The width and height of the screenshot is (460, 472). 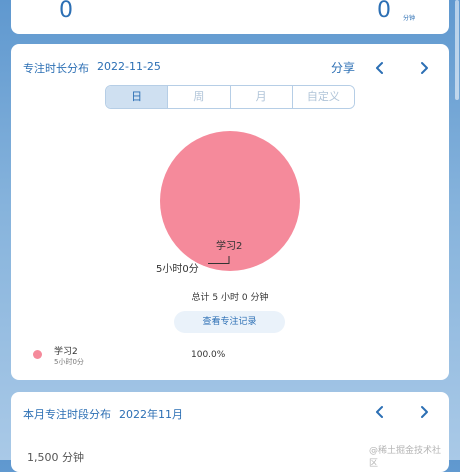 I want to click on tab-week: 周, so click(x=199, y=97).